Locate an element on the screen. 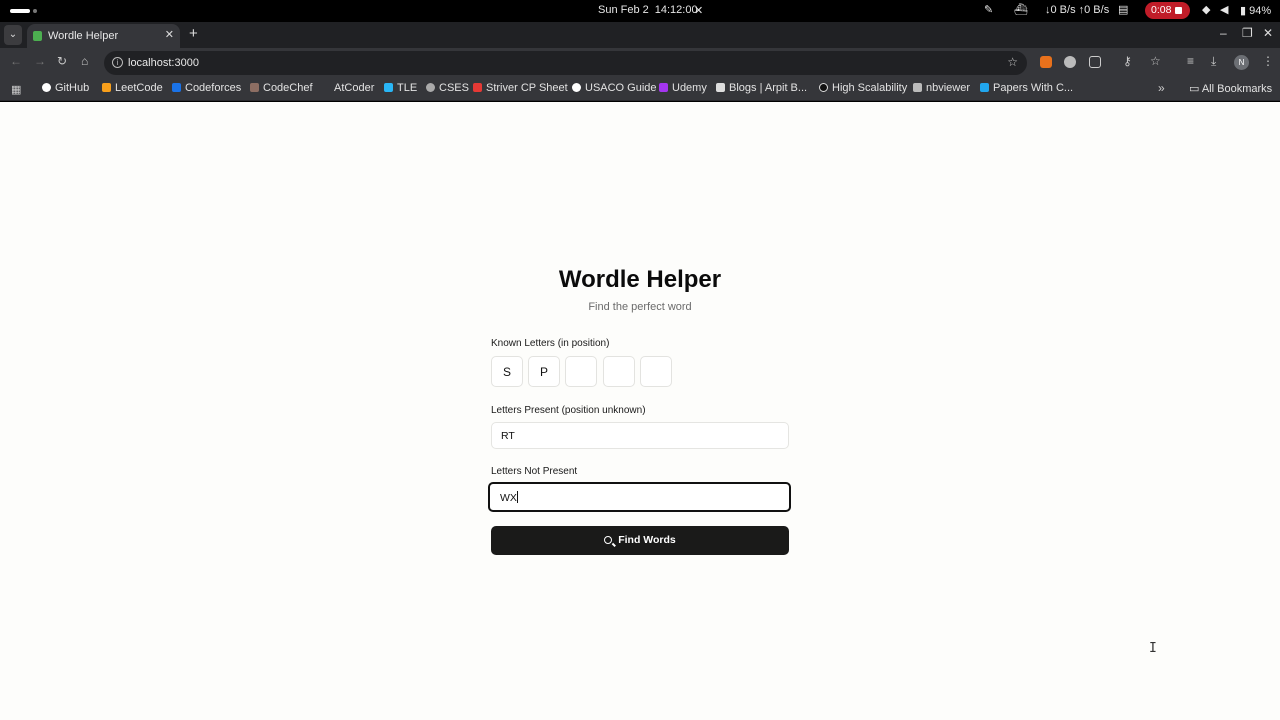  page-title: Wordle Helper is located at coordinates (640, 279).